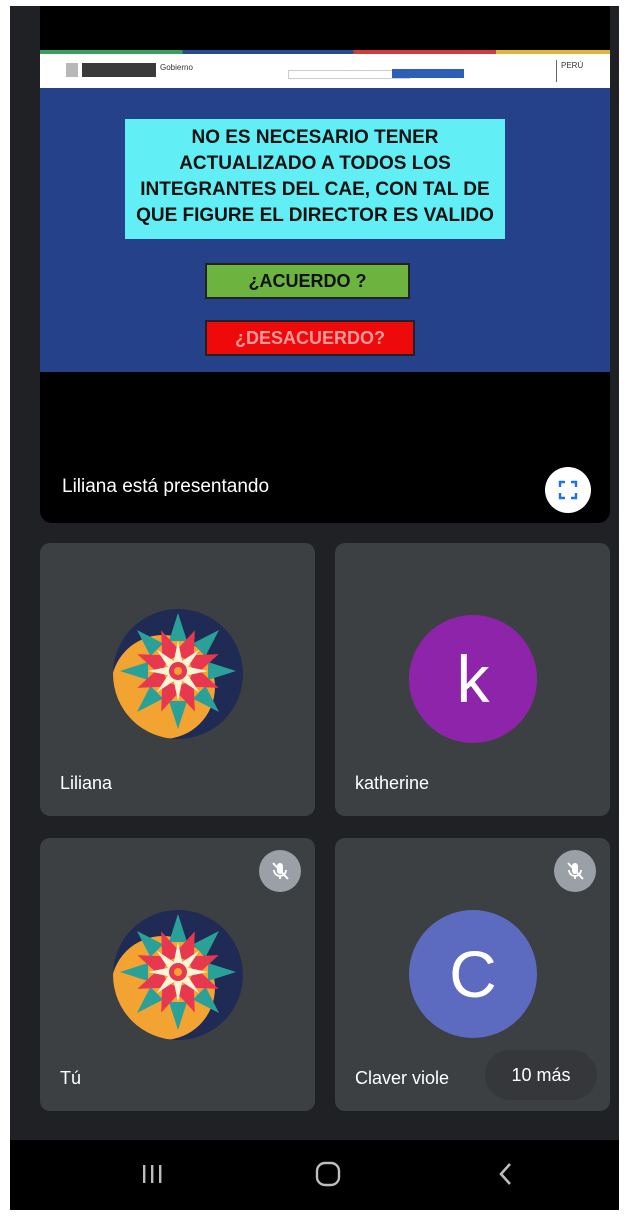 Image resolution: width=627 pixels, height=1216 pixels. Describe the element at coordinates (307, 281) in the screenshot. I see `slide-agree-box: ¿ACUERDO ?` at that location.